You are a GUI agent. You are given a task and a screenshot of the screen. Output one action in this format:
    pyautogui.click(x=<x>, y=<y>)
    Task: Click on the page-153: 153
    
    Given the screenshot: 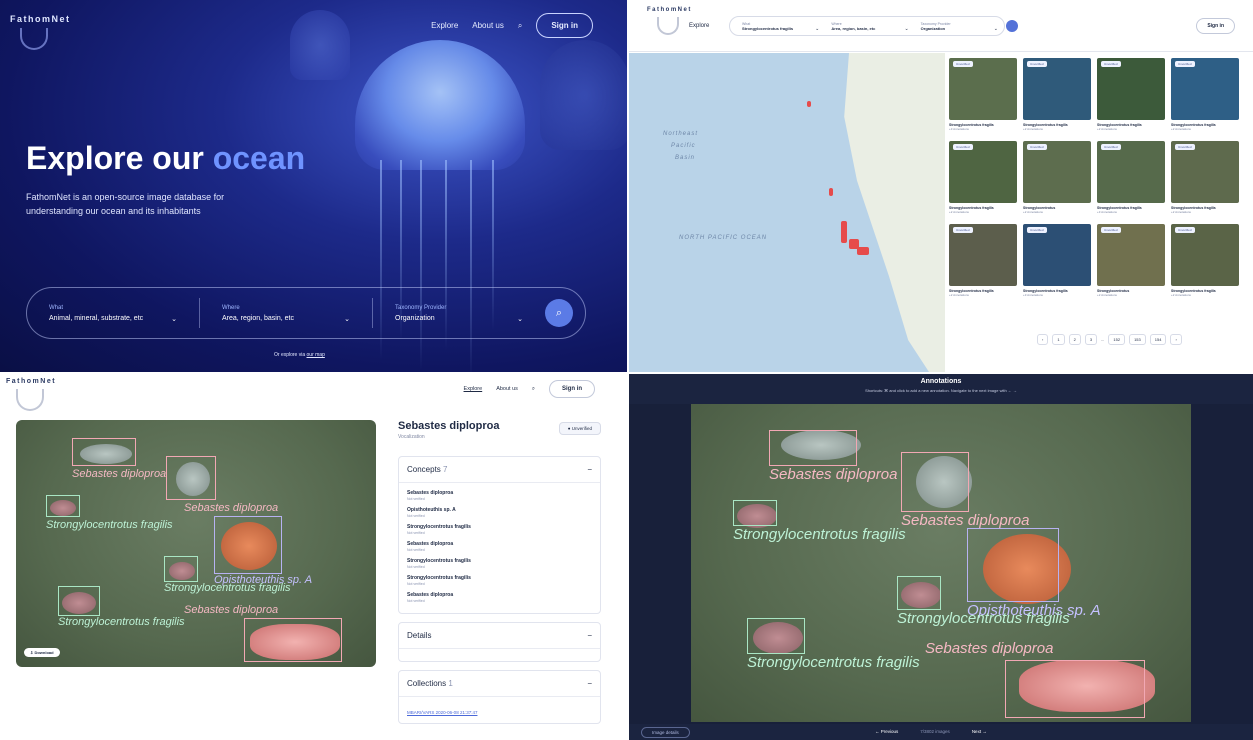 What is the action you would take?
    pyautogui.click(x=1137, y=339)
    